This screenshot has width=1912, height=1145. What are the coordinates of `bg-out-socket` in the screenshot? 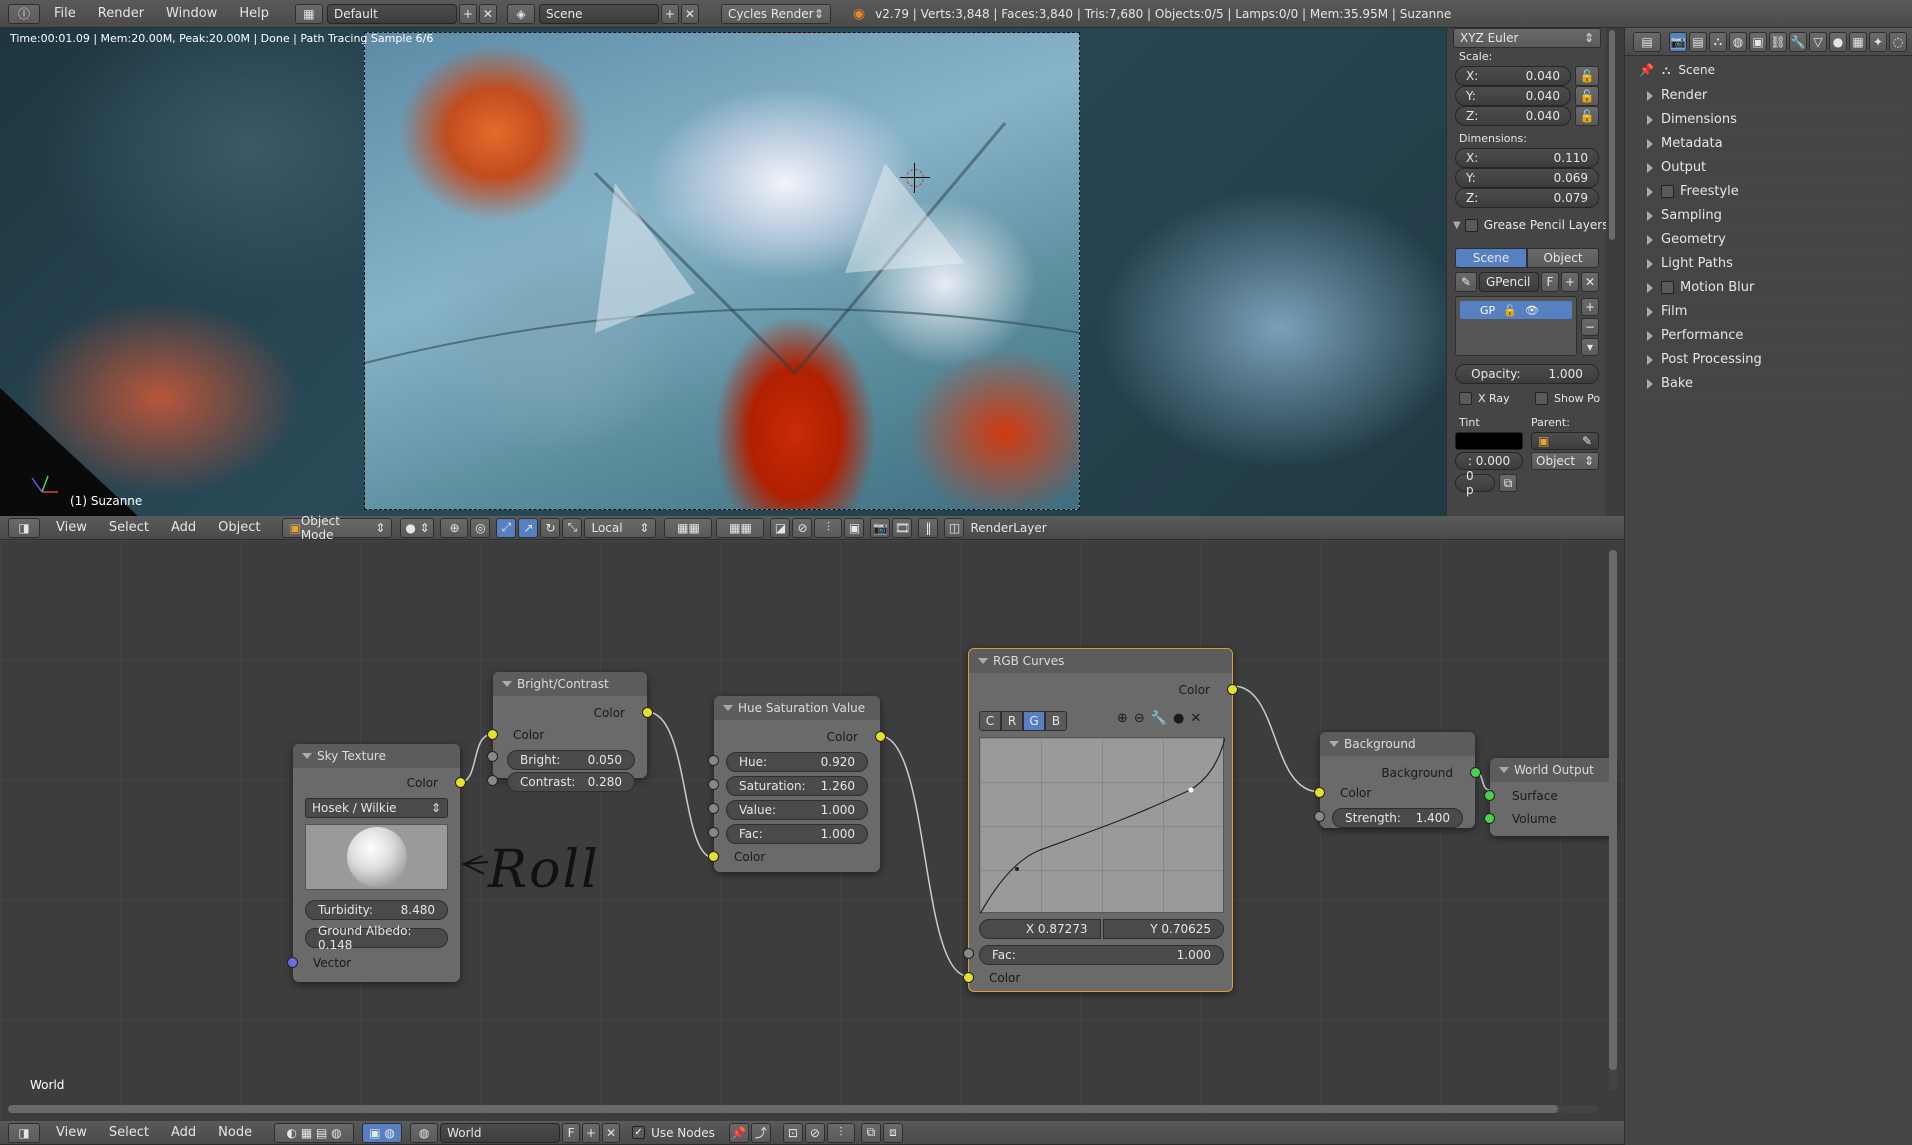 It's located at (1475, 772).